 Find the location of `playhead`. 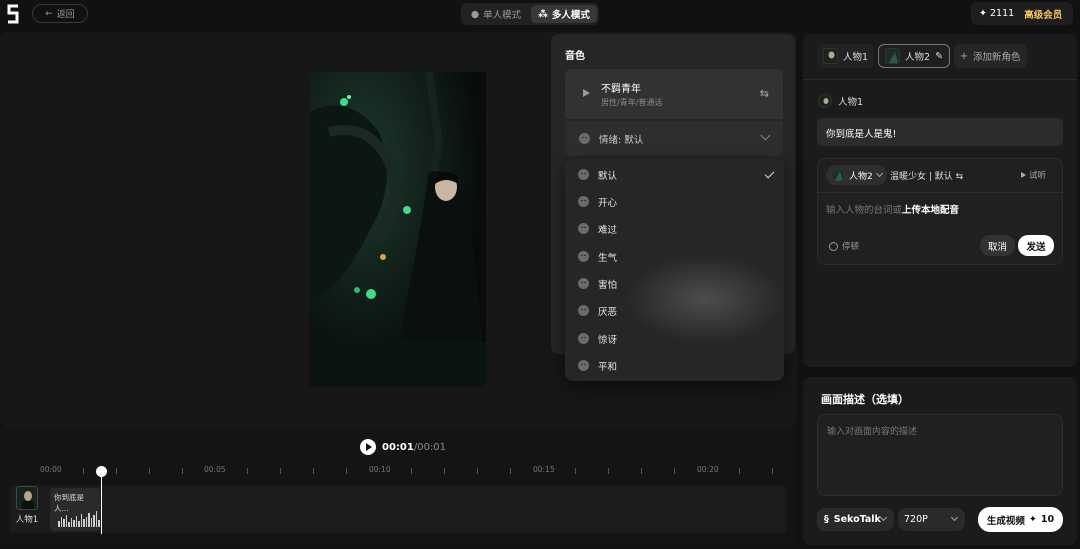

playhead is located at coordinates (101, 500).